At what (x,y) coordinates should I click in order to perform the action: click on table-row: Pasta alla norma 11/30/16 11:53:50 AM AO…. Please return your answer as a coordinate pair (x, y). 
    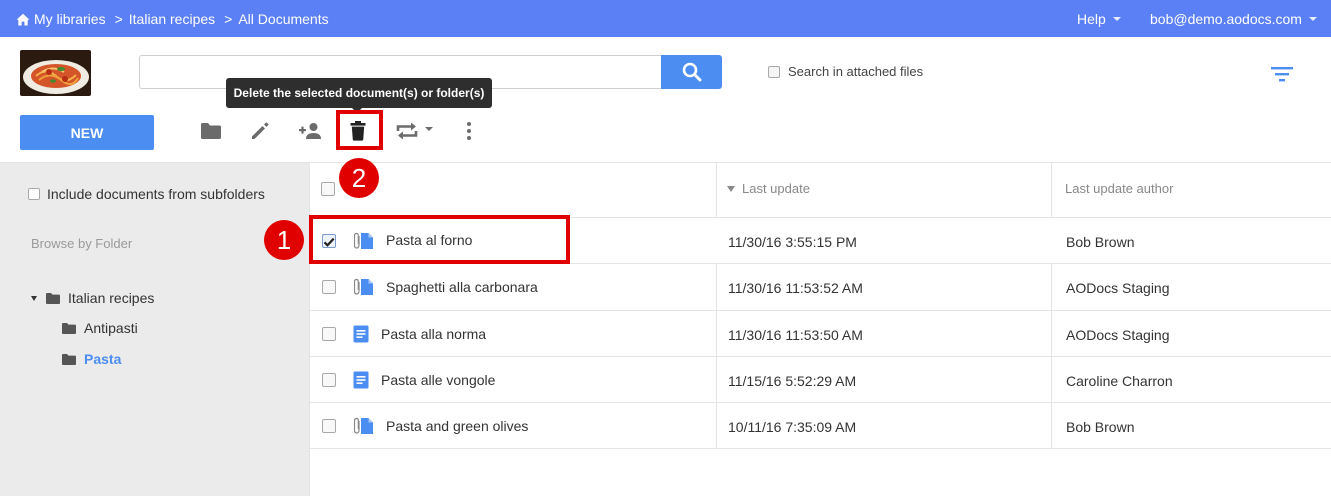
    Looking at the image, I should click on (820, 333).